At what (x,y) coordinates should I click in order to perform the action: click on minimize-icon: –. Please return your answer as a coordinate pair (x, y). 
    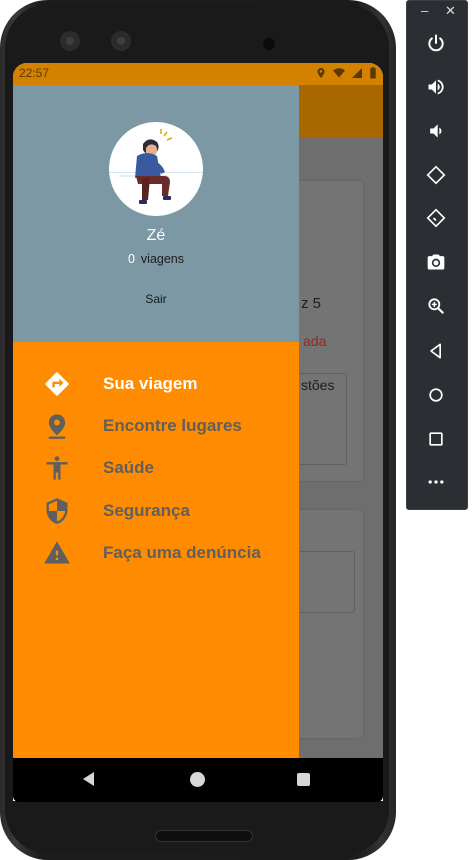
    Looking at the image, I should click on (424, 10).